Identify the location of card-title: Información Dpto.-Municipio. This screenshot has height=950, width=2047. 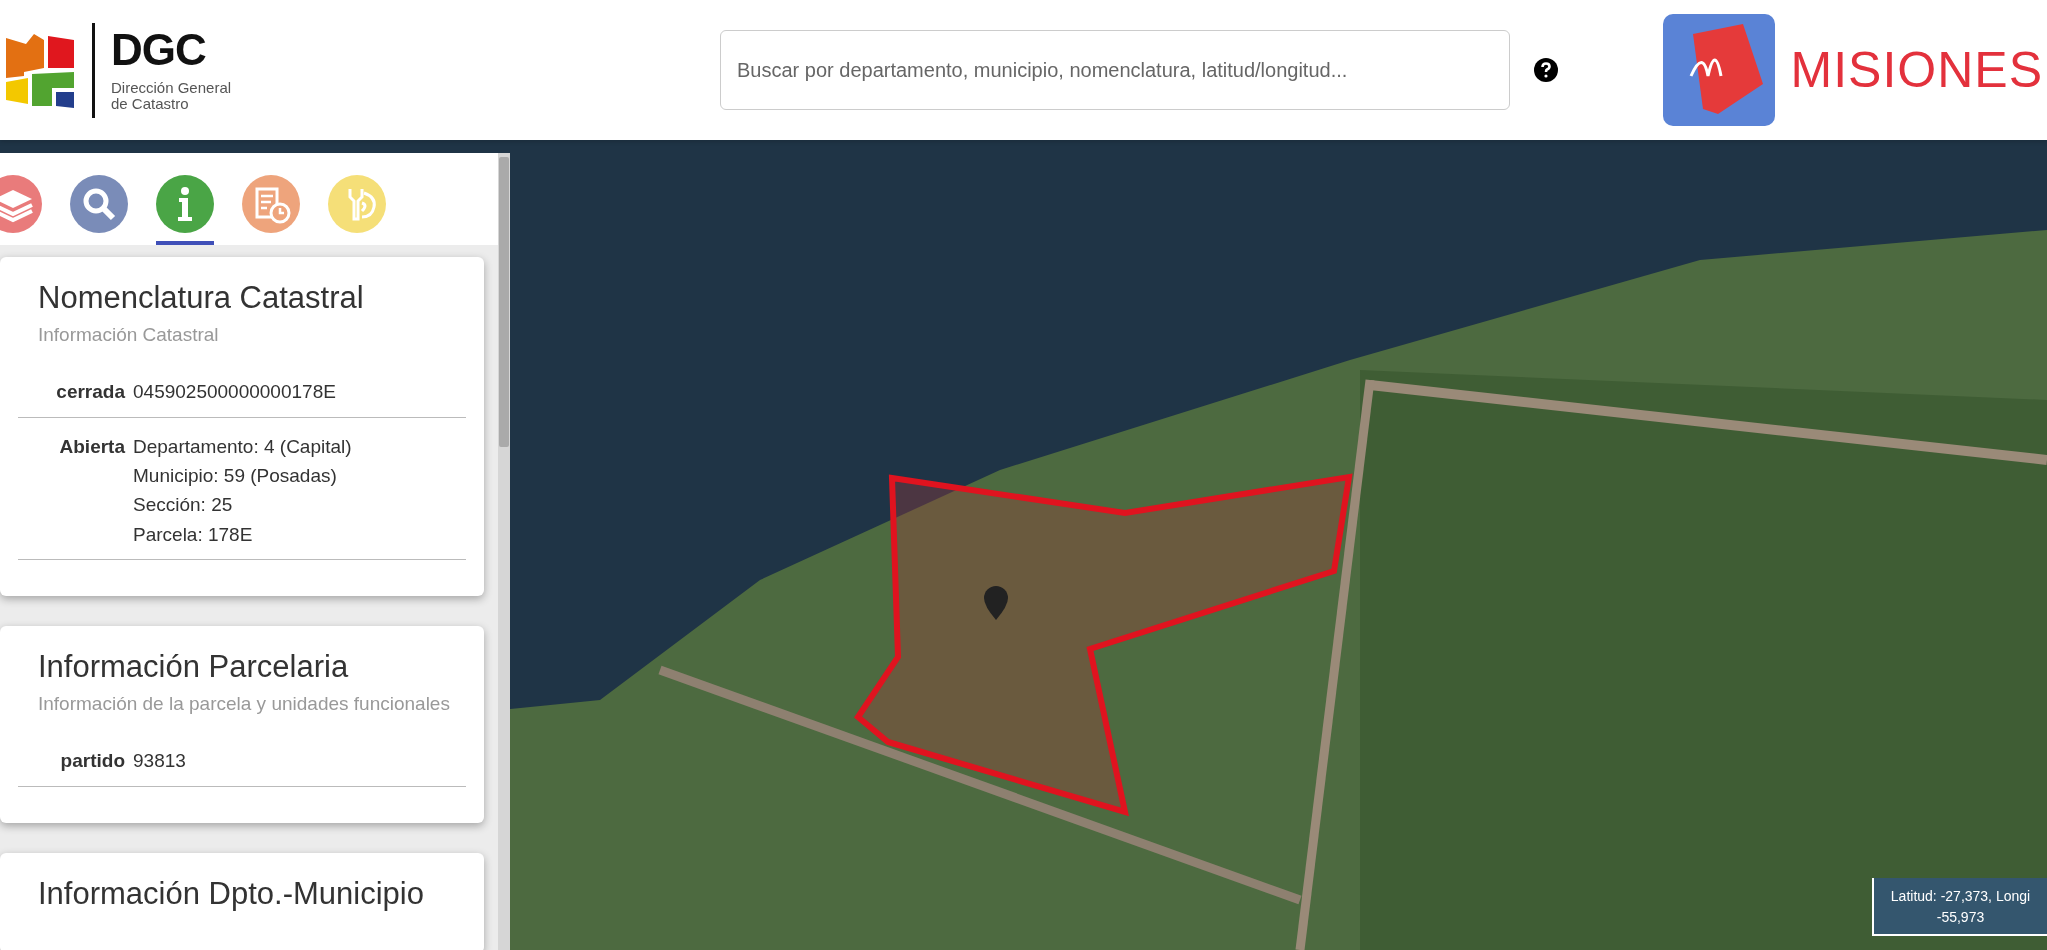
(231, 893).